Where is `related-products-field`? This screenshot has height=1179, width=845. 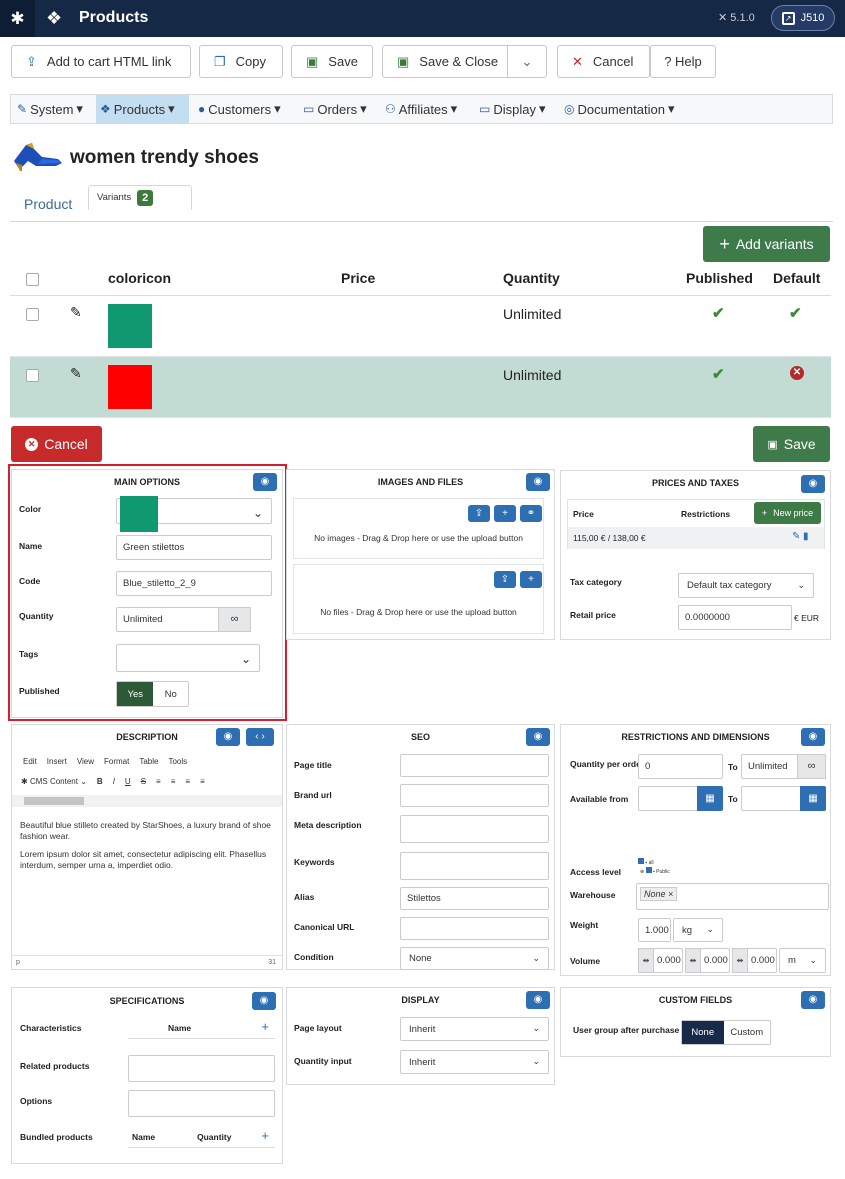
related-products-field is located at coordinates (201, 1068).